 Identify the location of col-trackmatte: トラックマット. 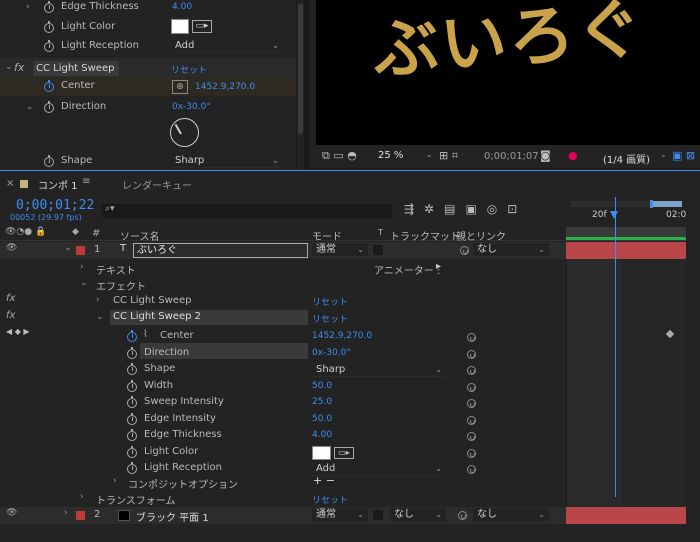
(425, 235).